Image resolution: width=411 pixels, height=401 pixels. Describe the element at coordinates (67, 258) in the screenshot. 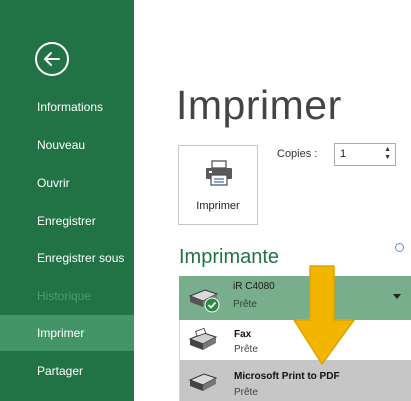

I see `sidebar-item-enregistrer-sous: Enregistrer sous` at that location.